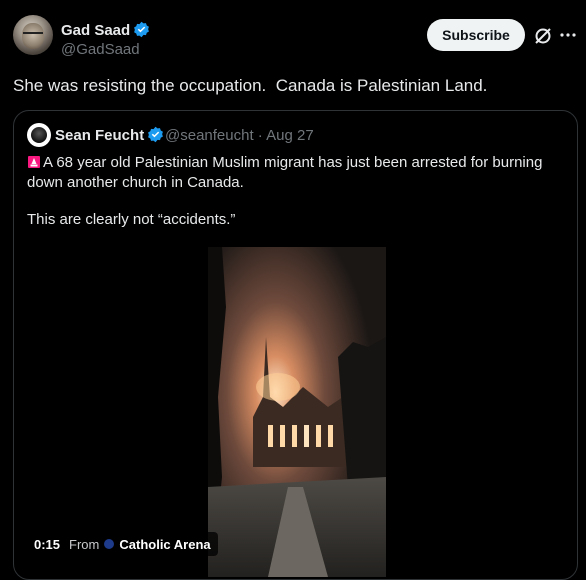  Describe the element at coordinates (100, 49) in the screenshot. I see `author-handle: @GadSaad` at that location.